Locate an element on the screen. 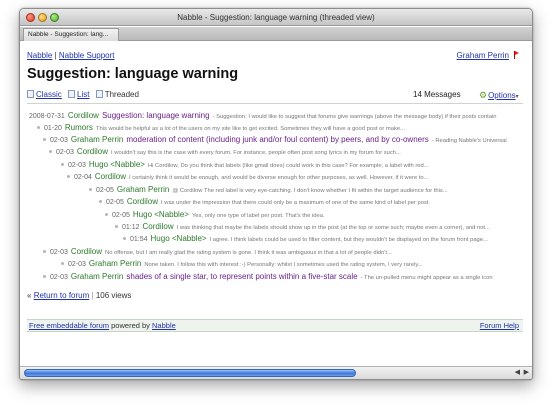 Image resolution: width=552 pixels, height=410 pixels. classic-view-icon is located at coordinates (30, 94).